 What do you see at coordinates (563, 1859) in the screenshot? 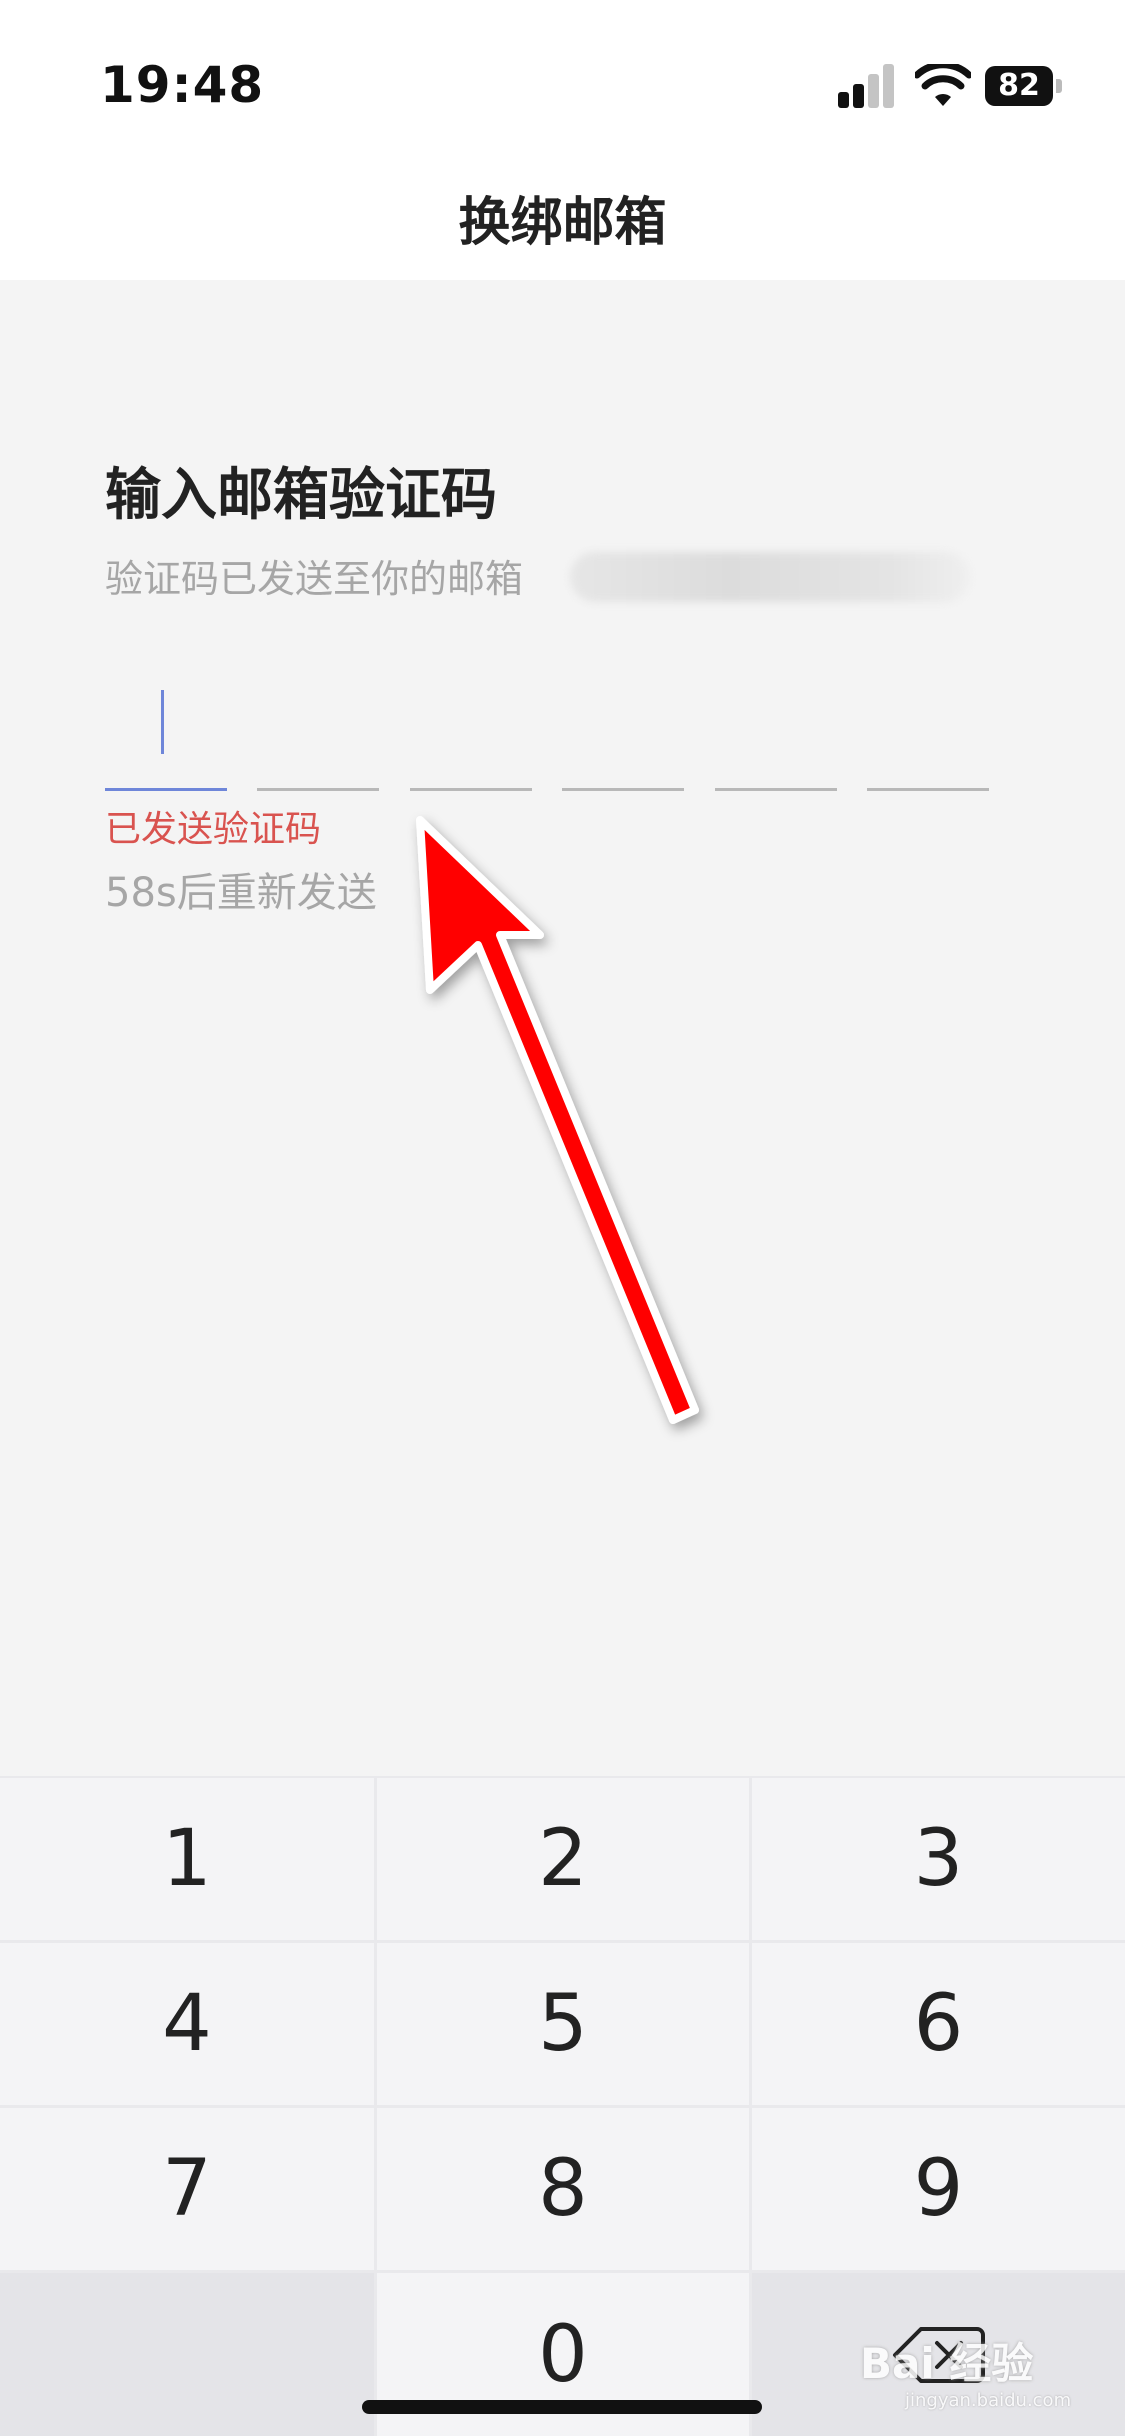
I see `key-2: 2` at bounding box center [563, 1859].